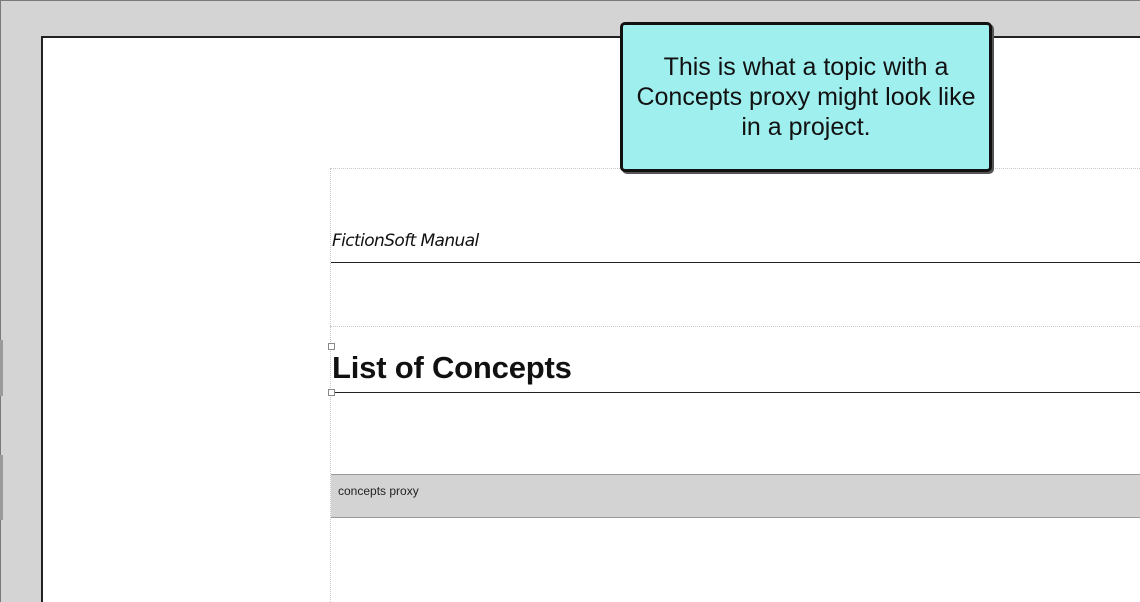  I want to click on content-area-guide, so click(330, 385).